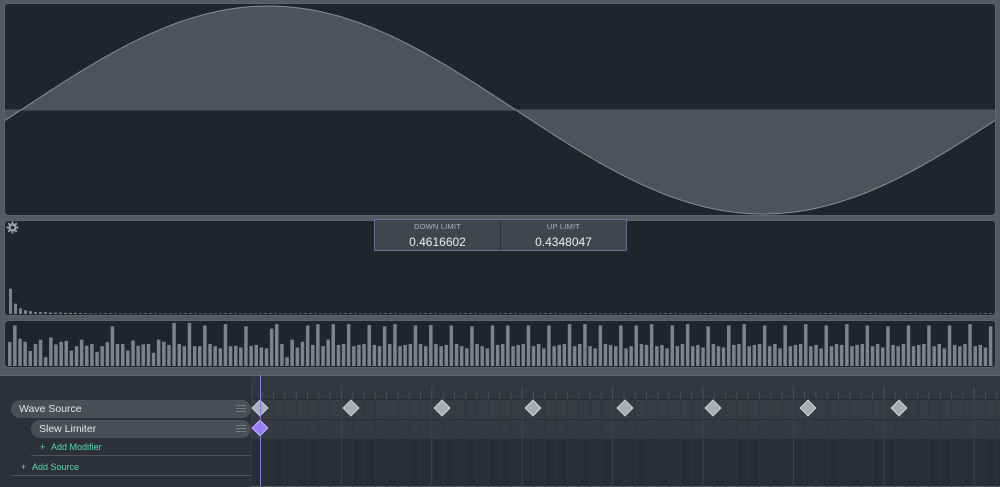  Describe the element at coordinates (12, 227) in the screenshot. I see `settings-gear-icon` at that location.